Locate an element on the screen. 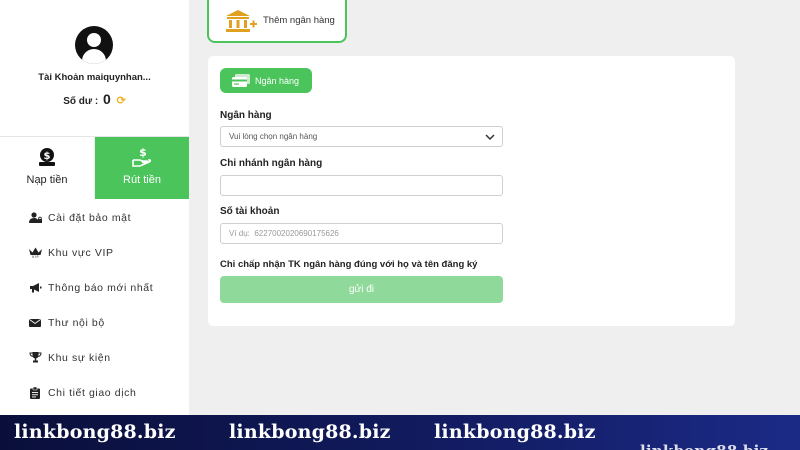  sidebar-item-label: Khu sự kiện is located at coordinates (79, 357).